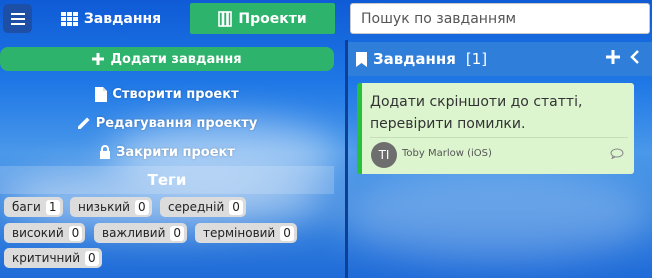  What do you see at coordinates (38, 233) in the screenshot?
I see `tag-label: високий` at bounding box center [38, 233].